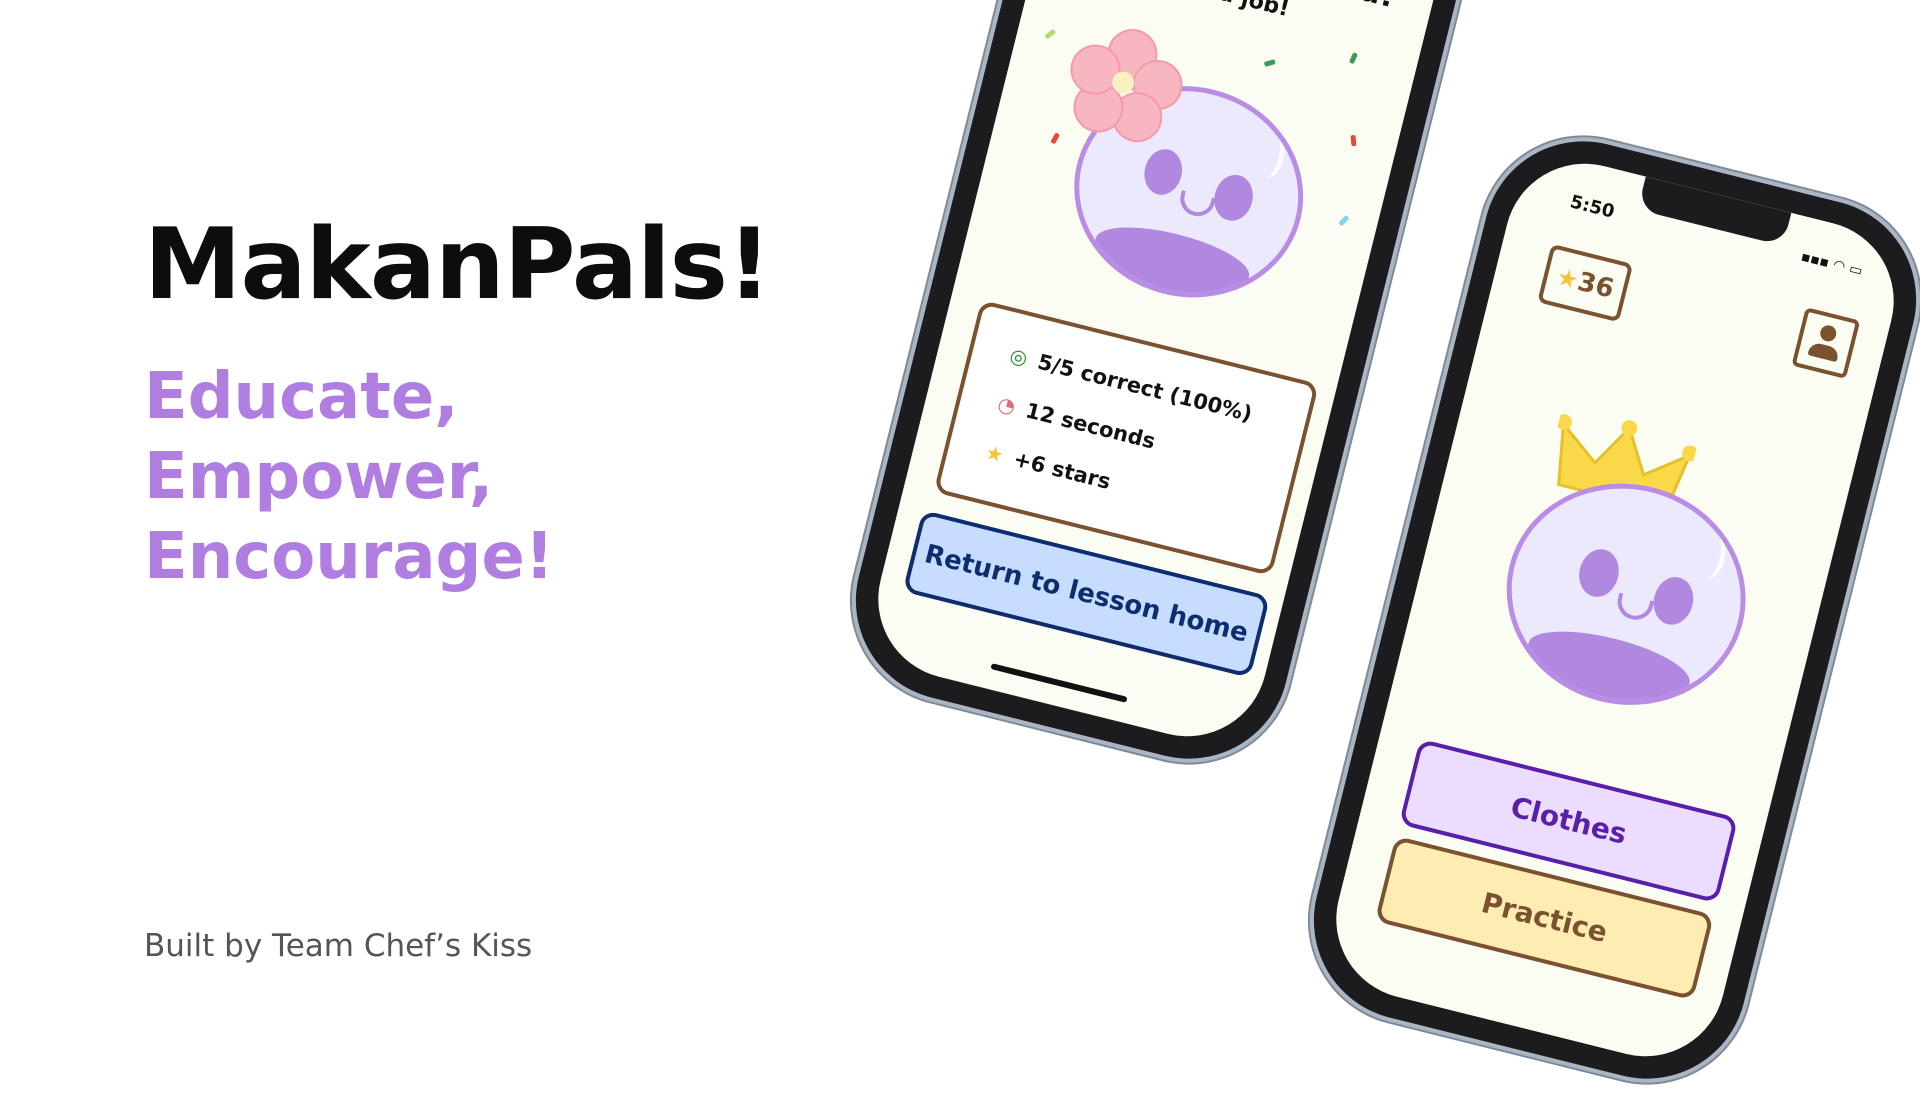  Describe the element at coordinates (458, 265) in the screenshot. I see `app-title: MakanPals!` at that location.